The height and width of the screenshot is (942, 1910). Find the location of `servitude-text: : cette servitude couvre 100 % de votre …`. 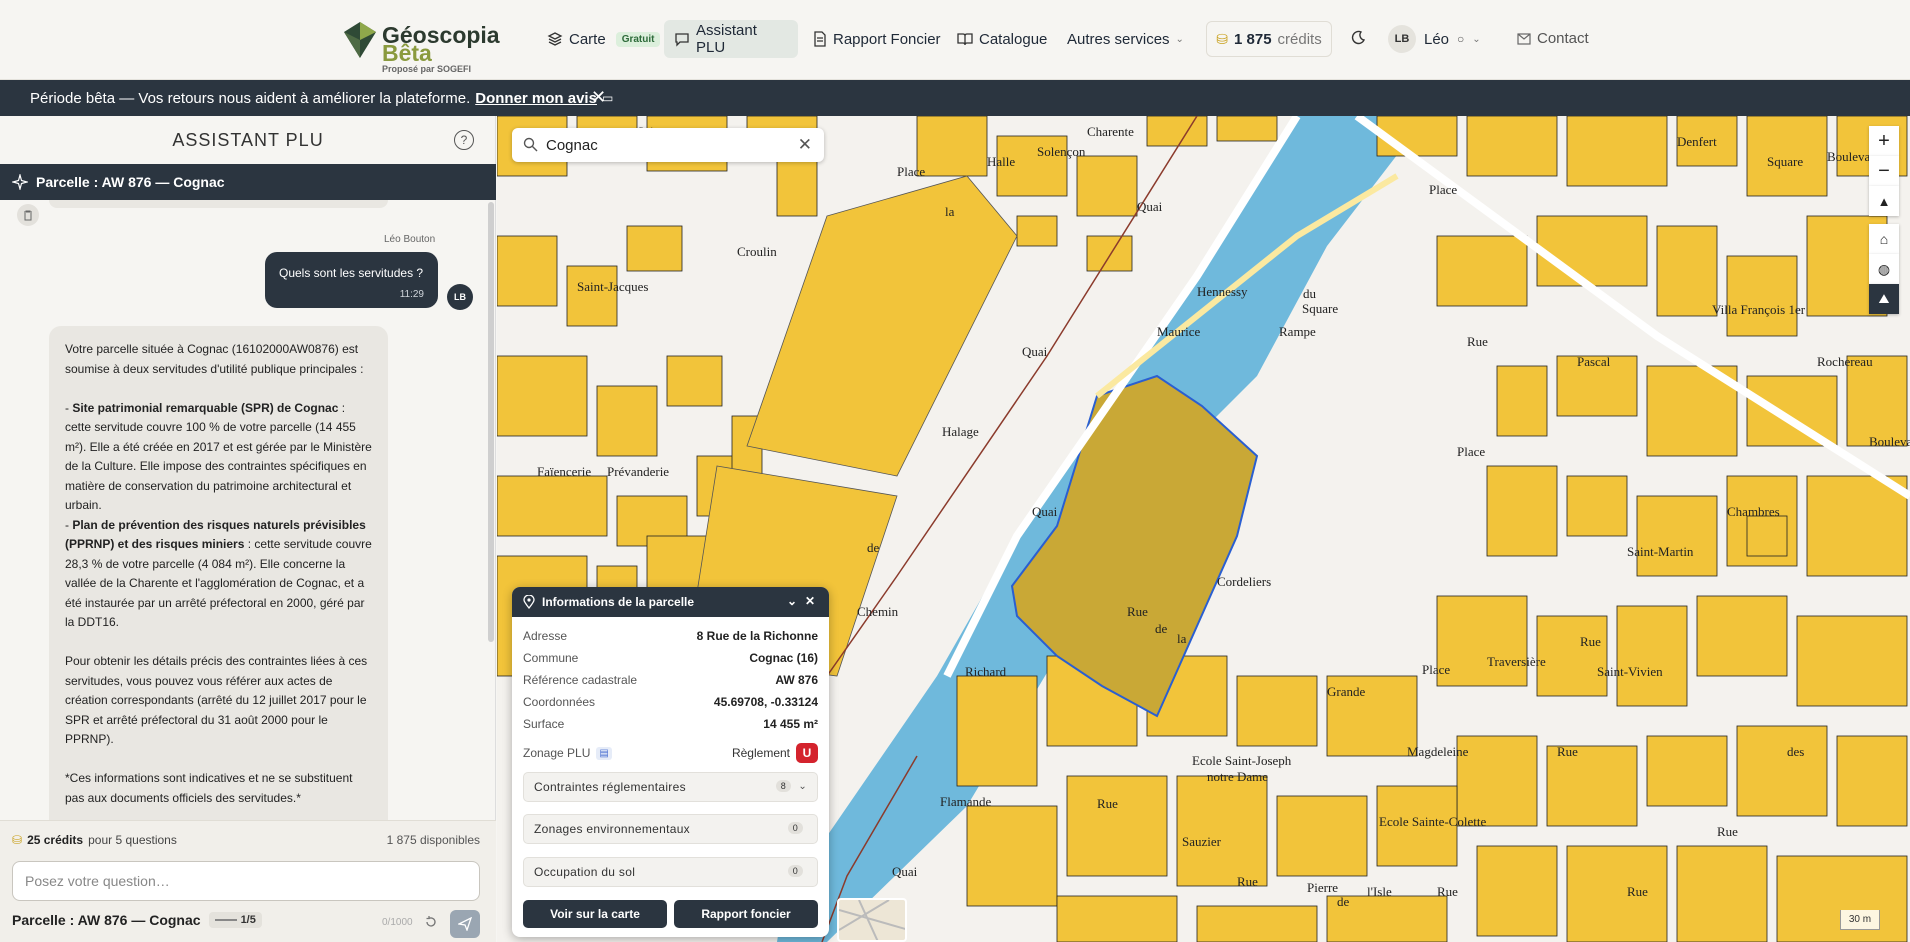

servitude-text: : cette servitude couvre 100 % de votre … is located at coordinates (218, 456).